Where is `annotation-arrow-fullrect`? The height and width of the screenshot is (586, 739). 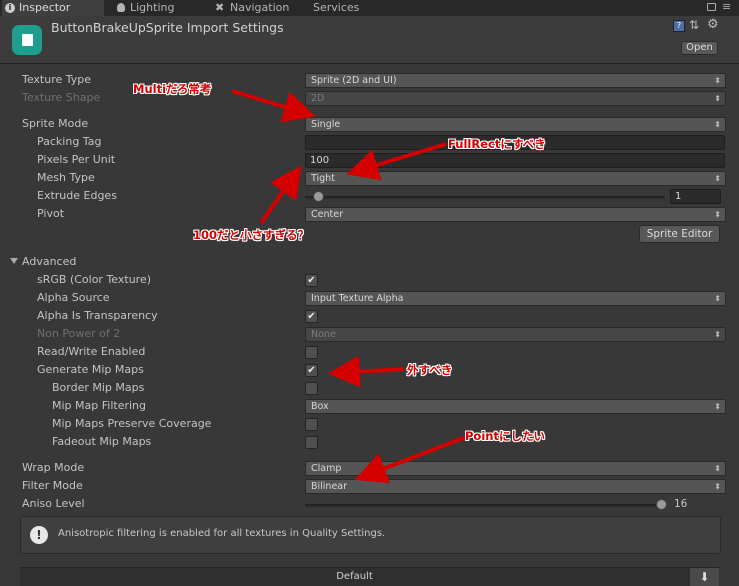 annotation-arrow-fullrect is located at coordinates (396, 161).